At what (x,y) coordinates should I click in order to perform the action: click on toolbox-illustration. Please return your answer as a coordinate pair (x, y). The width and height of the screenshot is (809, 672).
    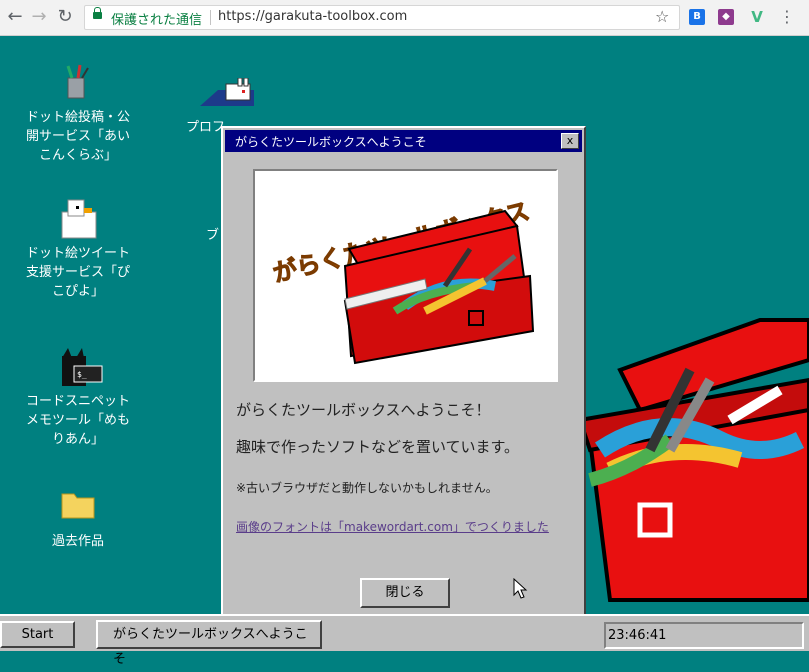
    Looking at the image, I should click on (693, 460).